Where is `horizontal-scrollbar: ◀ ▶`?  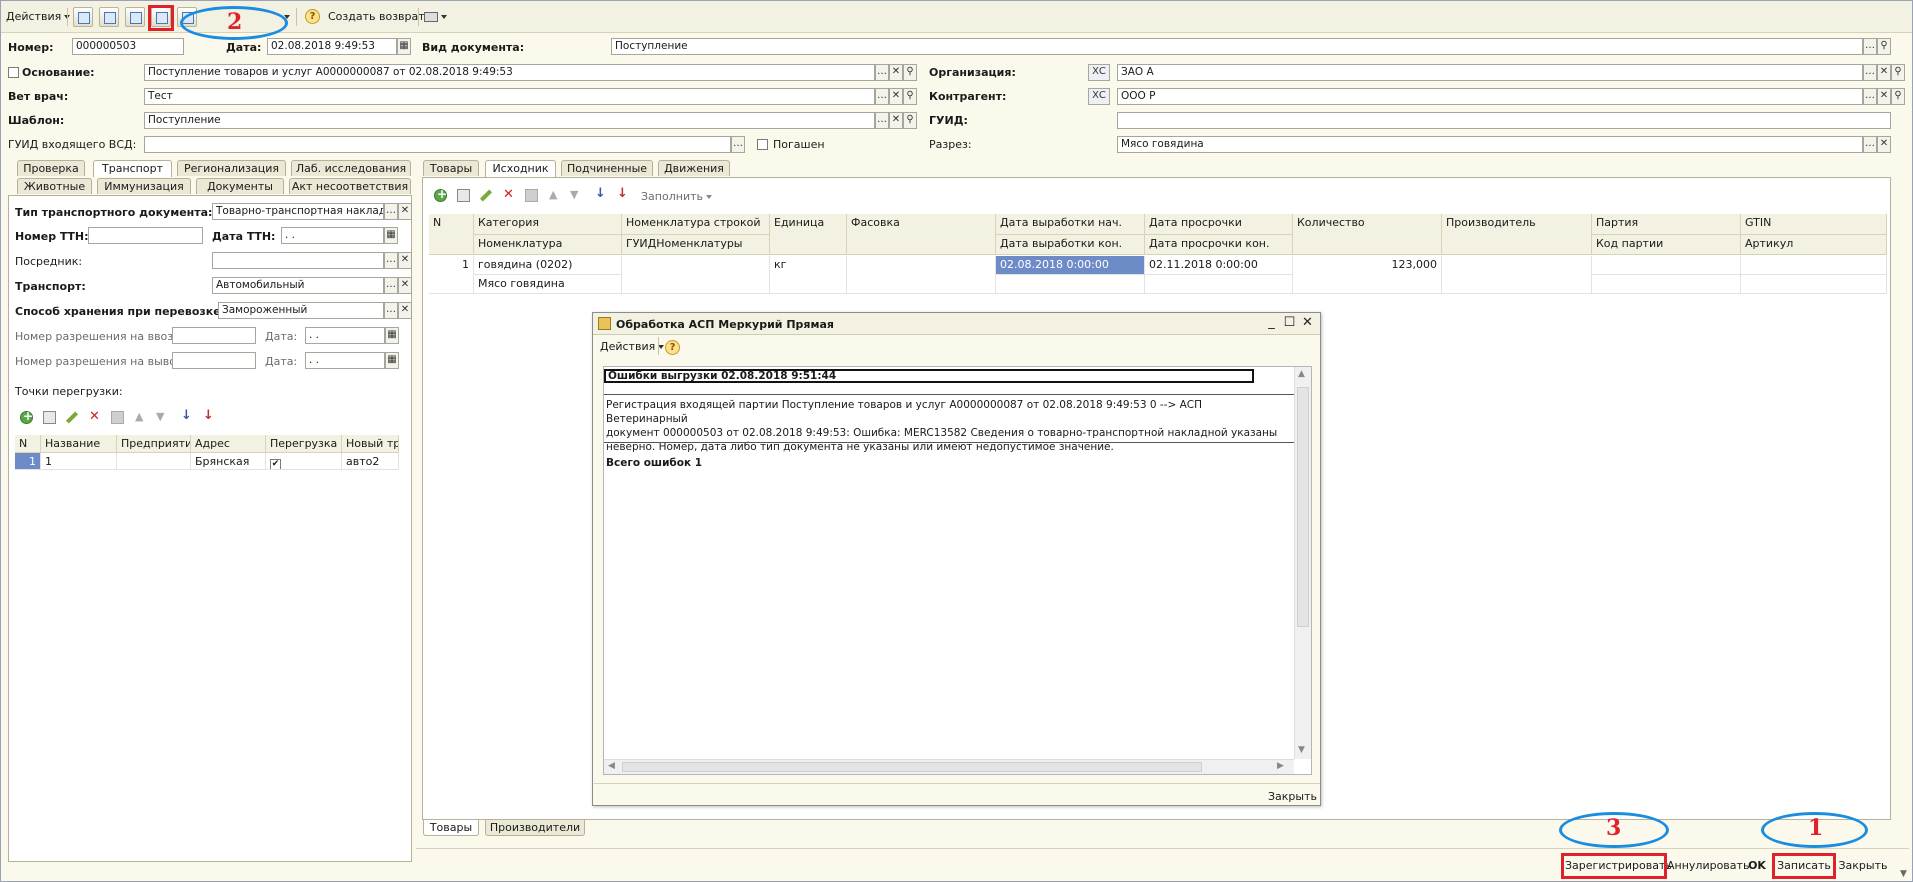 horizontal-scrollbar: ◀ ▶ is located at coordinates (949, 766).